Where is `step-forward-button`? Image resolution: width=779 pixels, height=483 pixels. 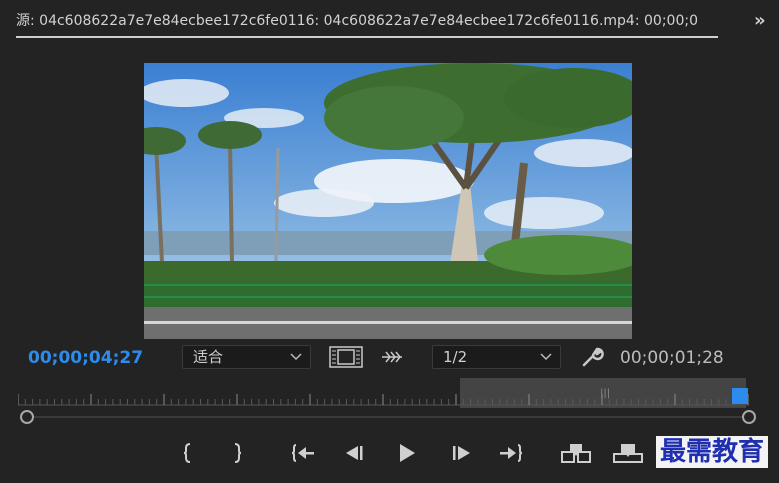 step-forward-button is located at coordinates (461, 453).